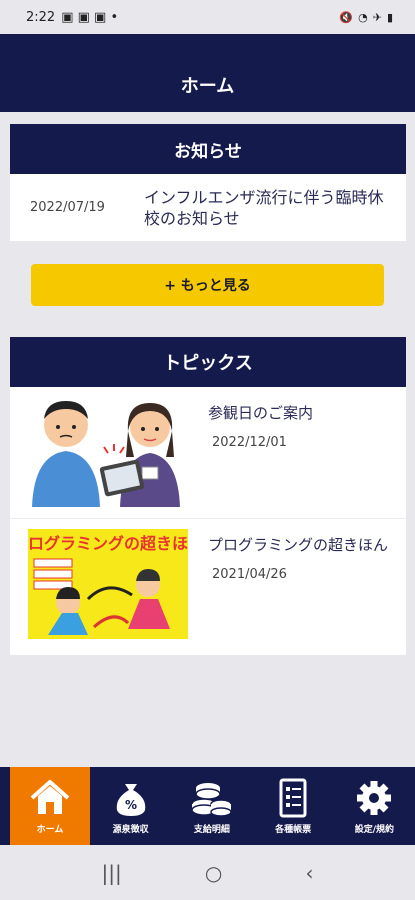 The height and width of the screenshot is (900, 415). I want to click on bottom-navigation: ホーム % 源泉徴収 支給明細 各種帳票 設定/規約, so click(207, 806).